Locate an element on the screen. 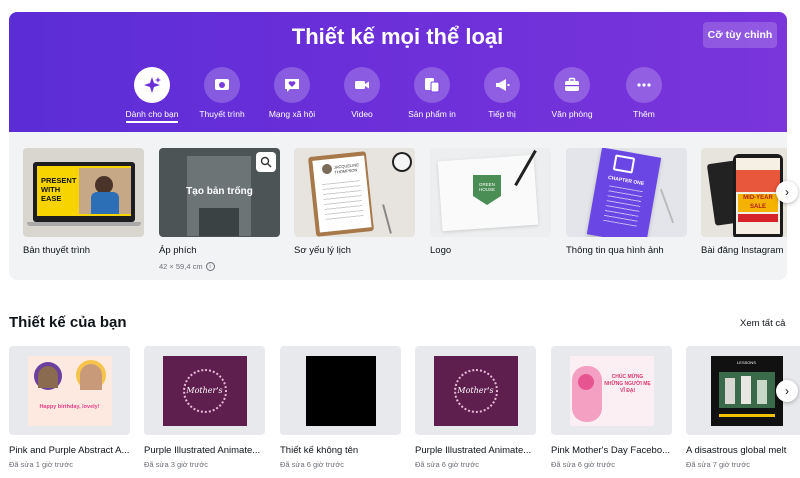 The height and width of the screenshot is (478, 800). thumb-text: PRESENT WITH EASE is located at coordinates (59, 189).